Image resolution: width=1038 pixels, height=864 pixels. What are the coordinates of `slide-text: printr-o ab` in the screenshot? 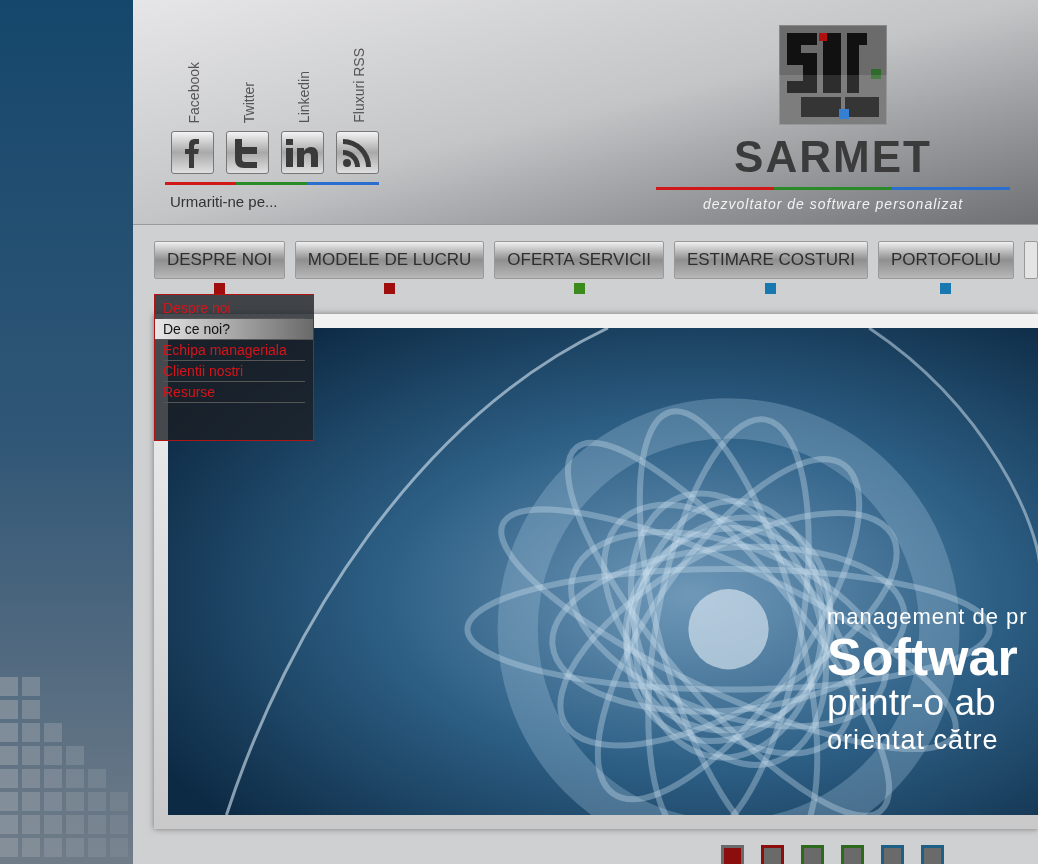 It's located at (912, 703).